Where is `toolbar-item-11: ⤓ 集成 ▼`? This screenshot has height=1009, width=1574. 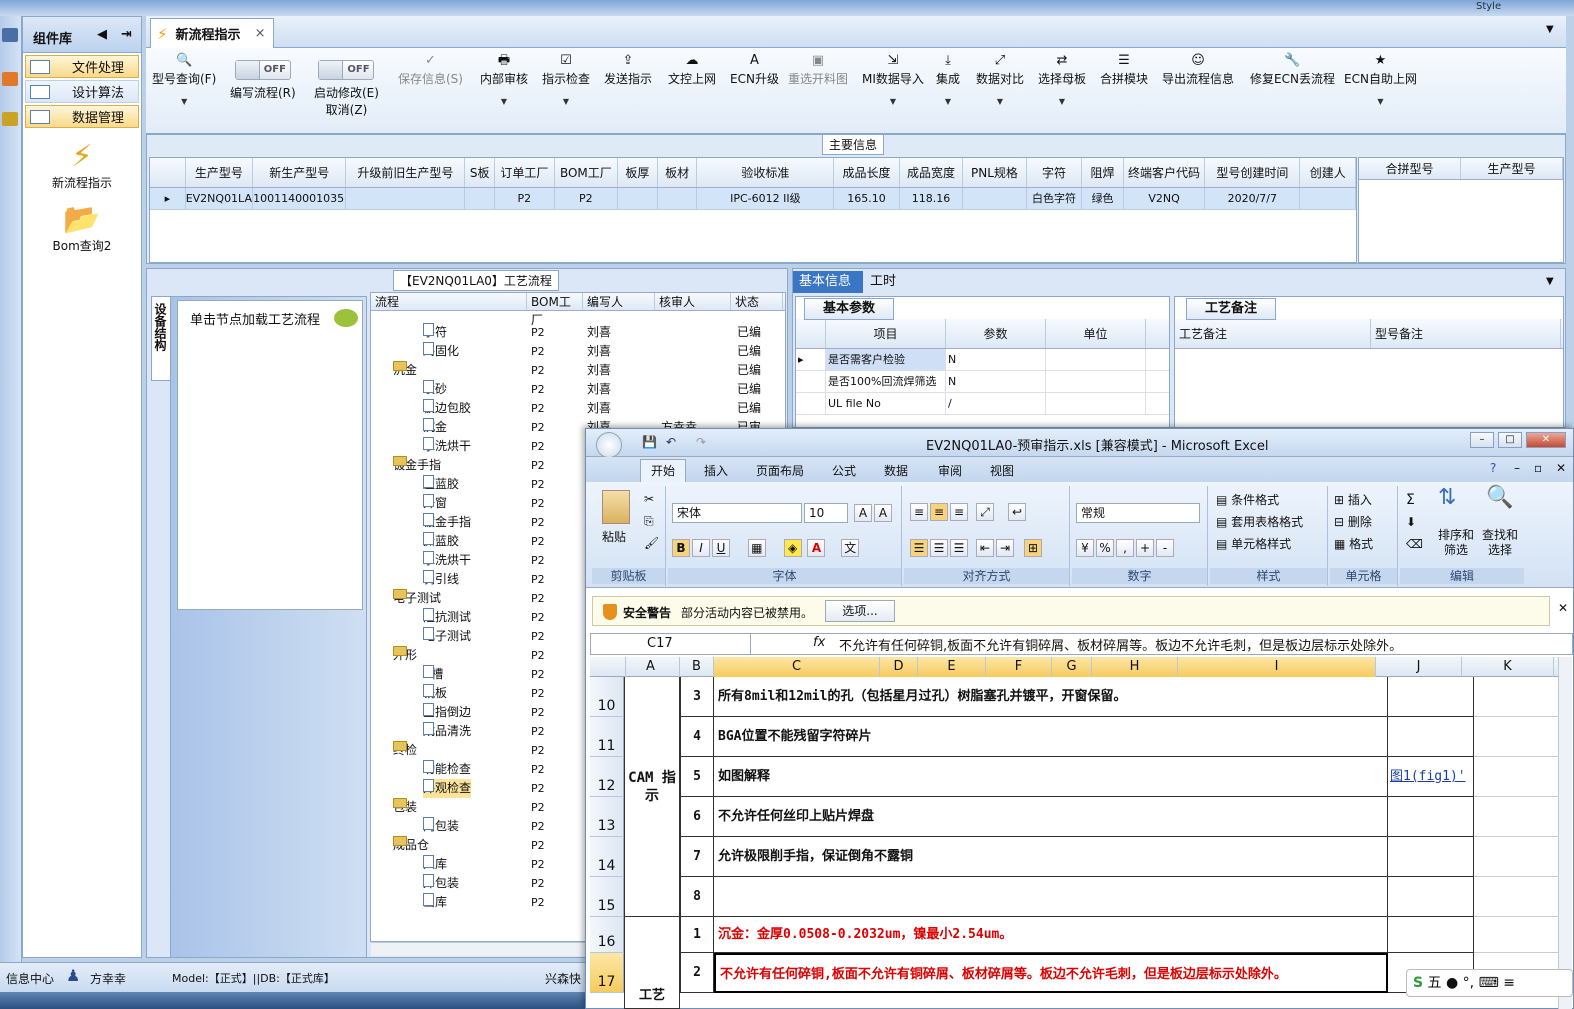
toolbar-item-11: ⤓ 集成 ▼ is located at coordinates (948, 79).